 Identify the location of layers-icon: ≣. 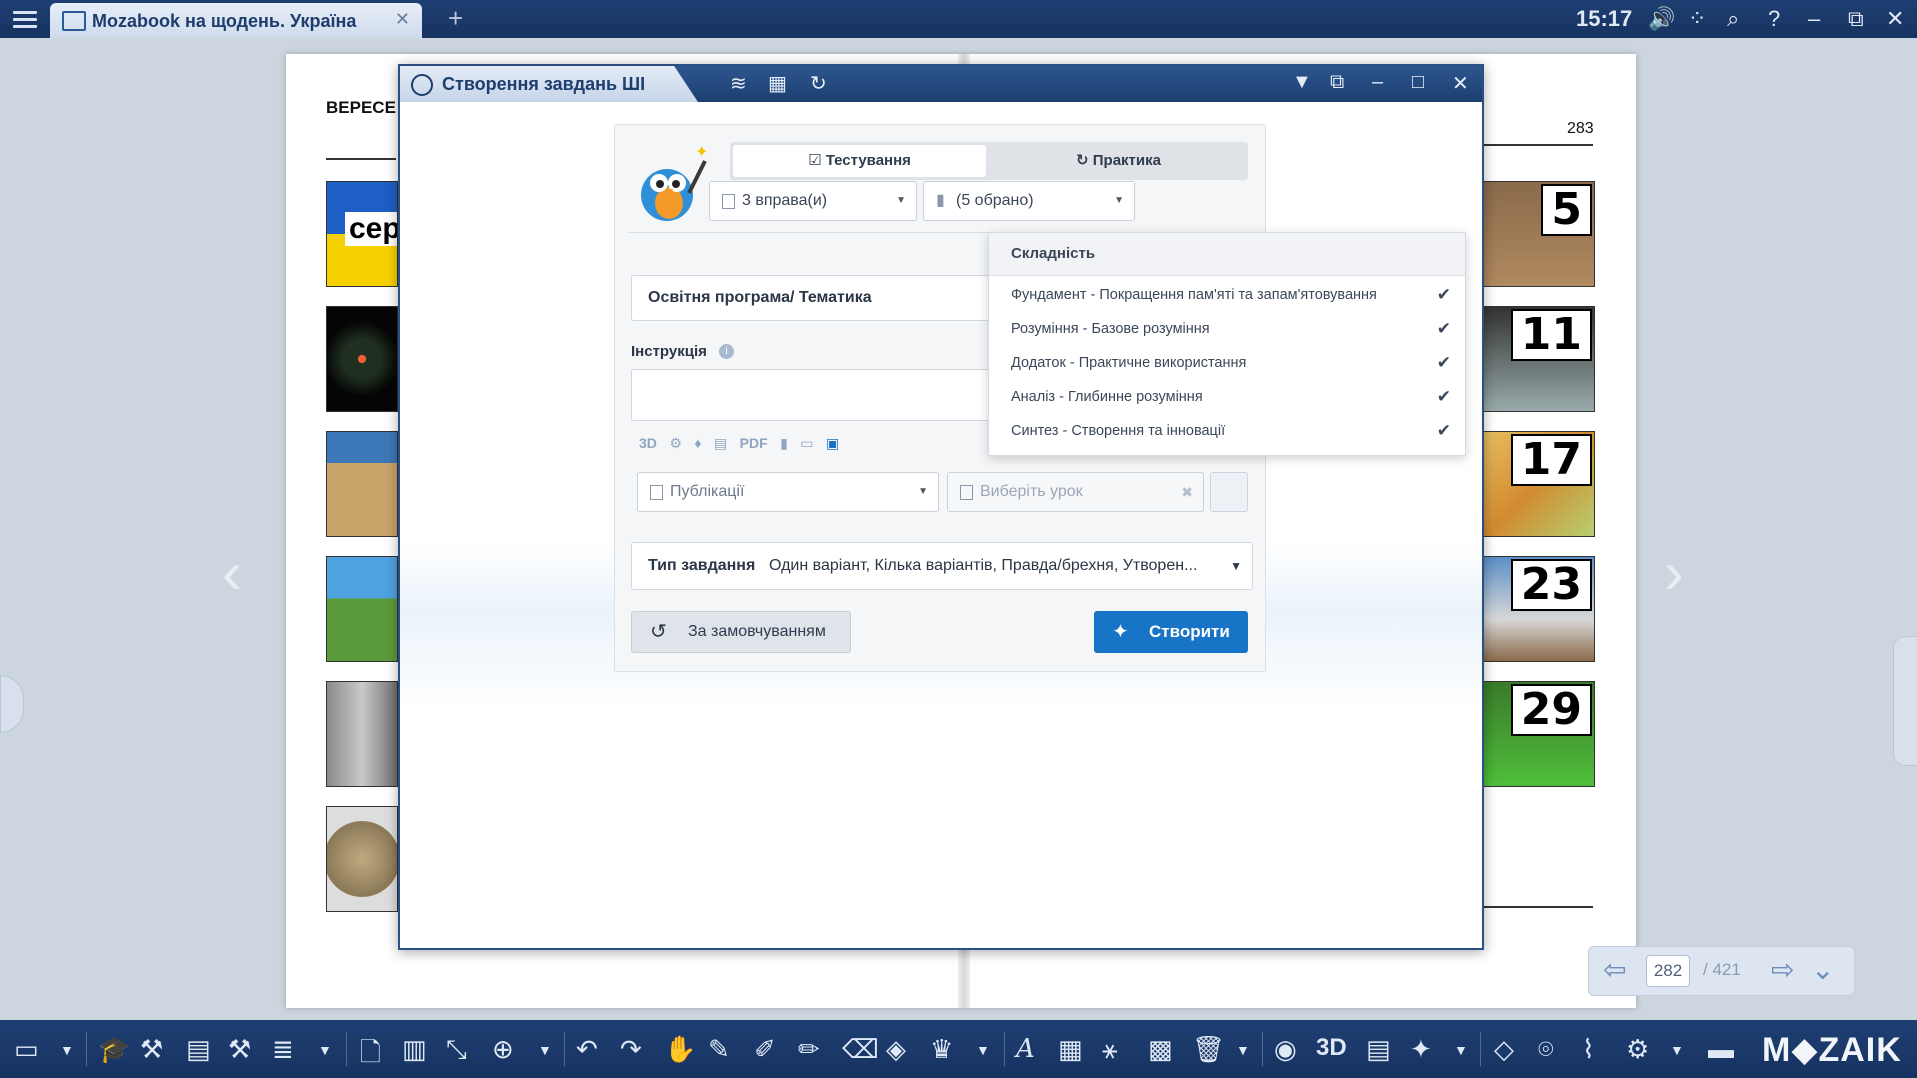
(283, 1049).